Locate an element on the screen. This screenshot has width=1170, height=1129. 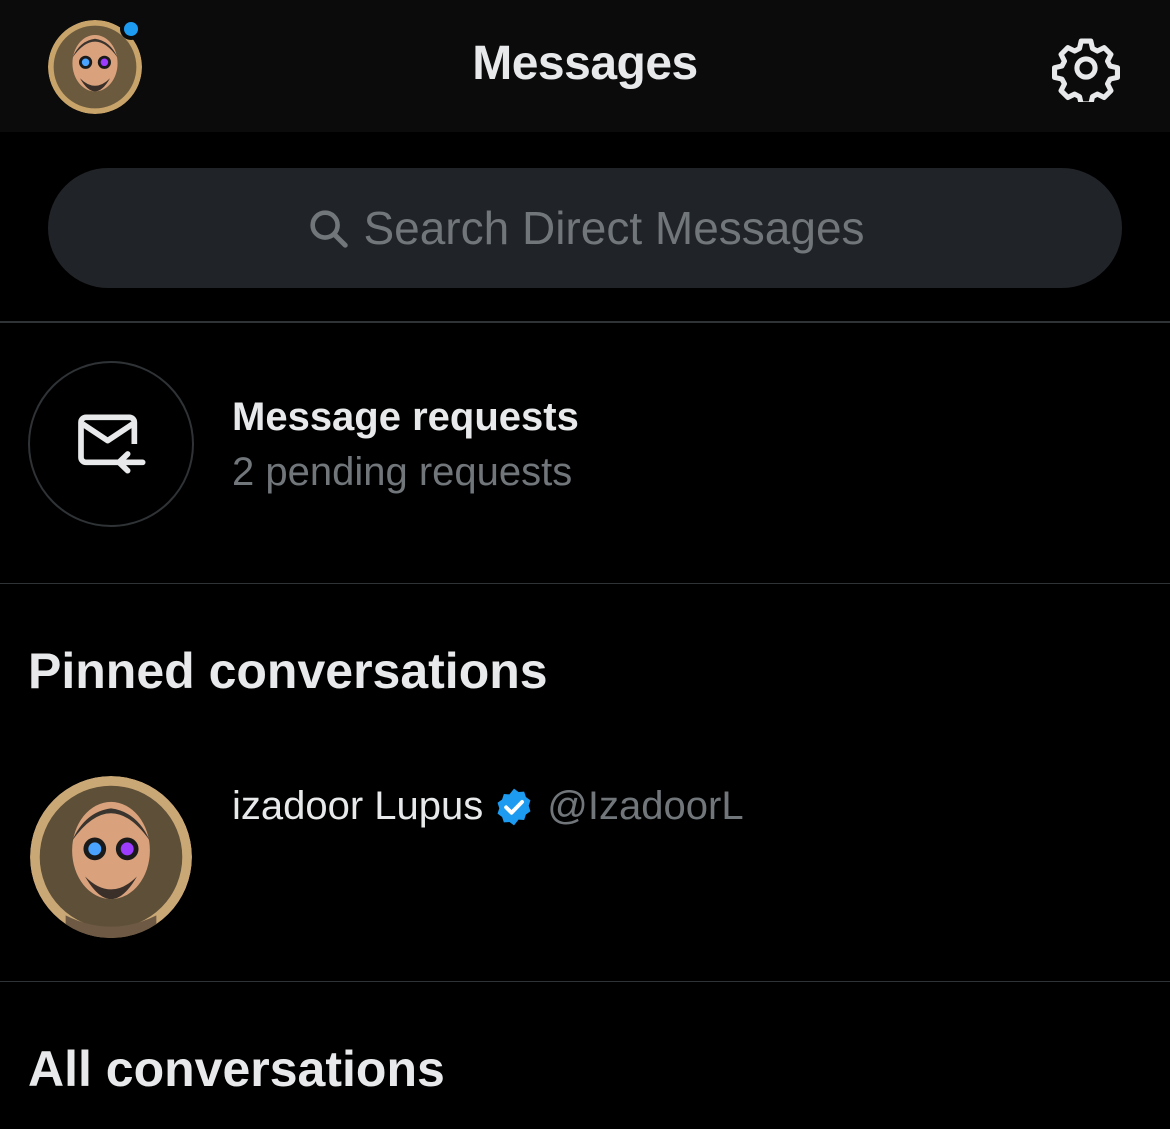
requests-icon-circle is located at coordinates (111, 444).